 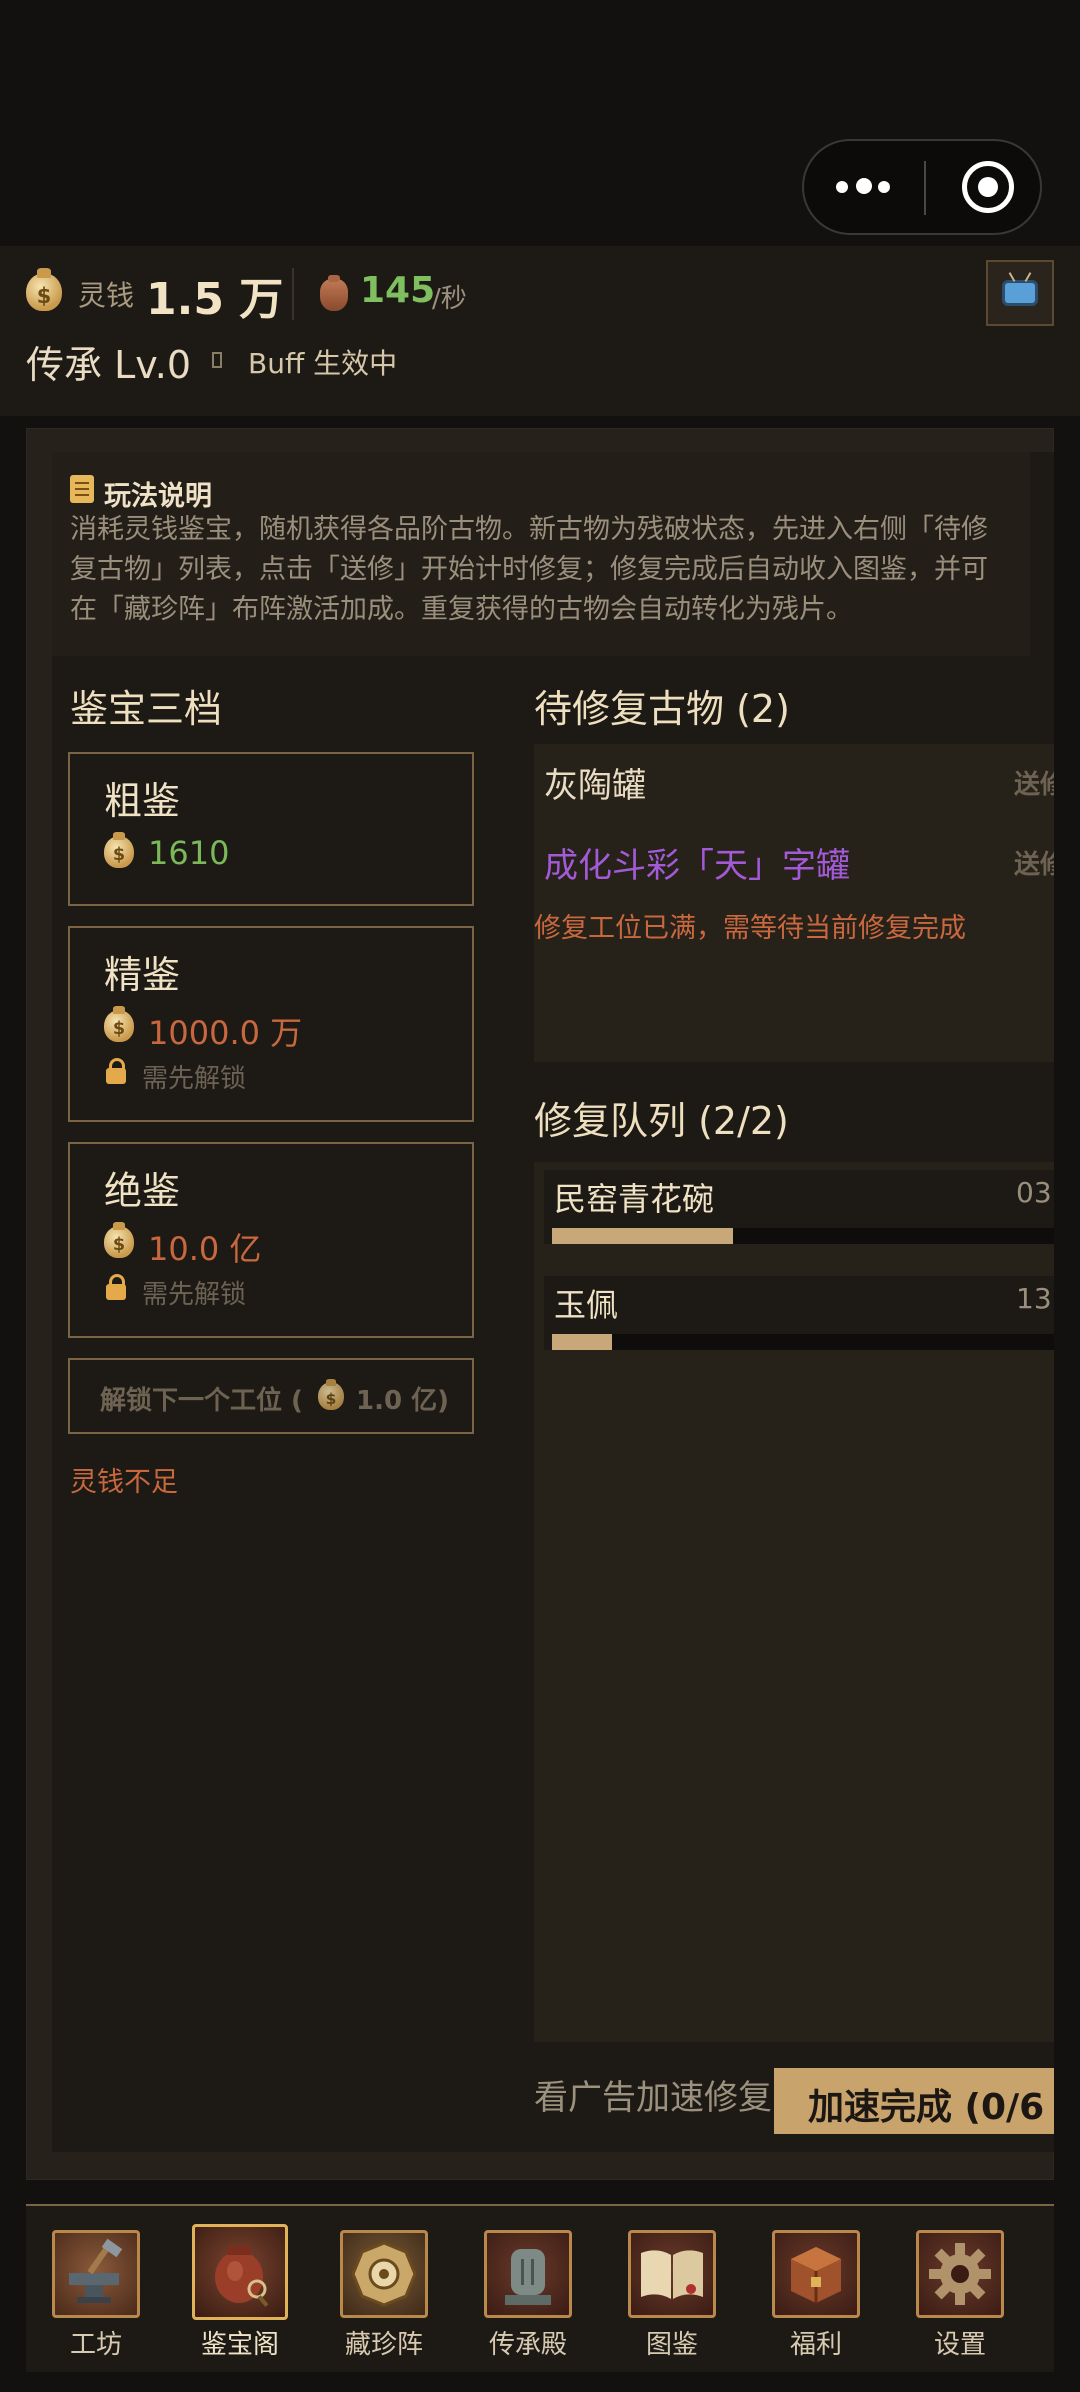 I want to click on tier-name: 粗鉴, so click(x=142, y=801).